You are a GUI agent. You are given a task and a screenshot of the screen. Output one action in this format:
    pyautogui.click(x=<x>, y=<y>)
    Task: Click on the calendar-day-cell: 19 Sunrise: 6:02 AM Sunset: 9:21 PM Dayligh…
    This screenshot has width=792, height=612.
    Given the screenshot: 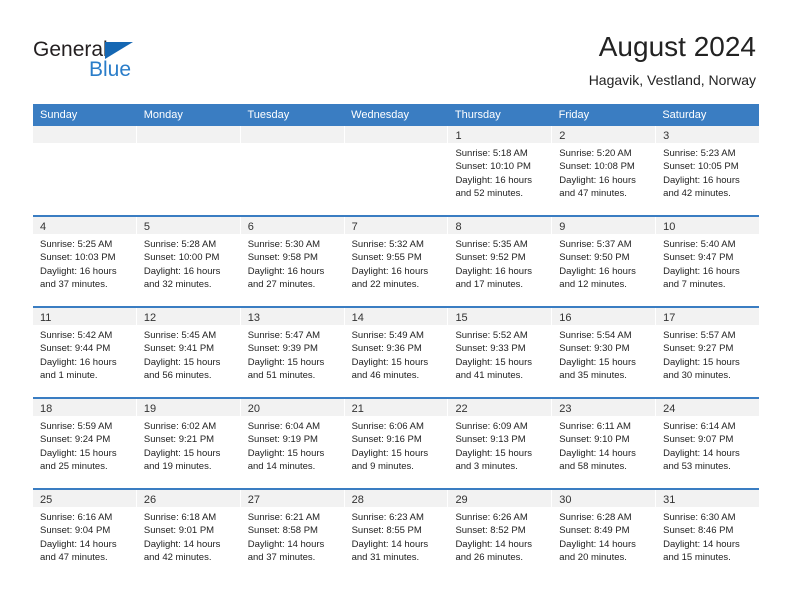 What is the action you would take?
    pyautogui.click(x=188, y=443)
    